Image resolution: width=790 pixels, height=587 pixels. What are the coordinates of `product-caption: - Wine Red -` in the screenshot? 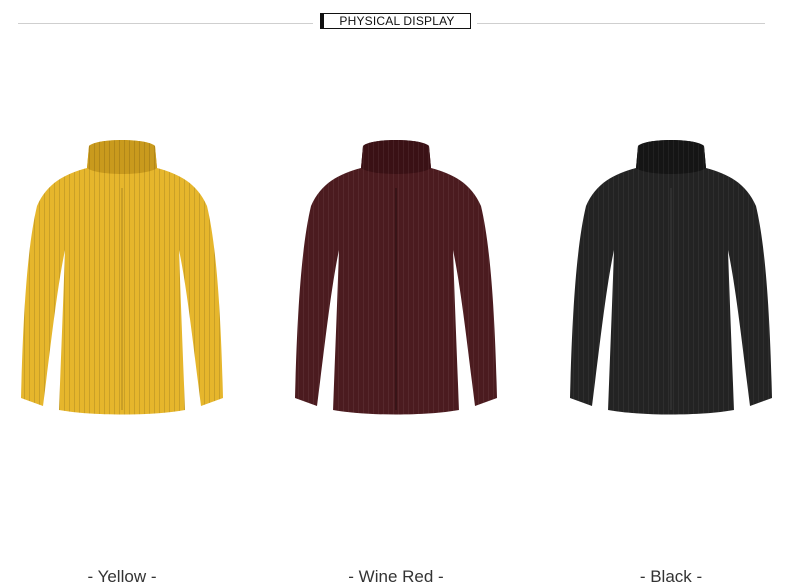 It's located at (396, 576).